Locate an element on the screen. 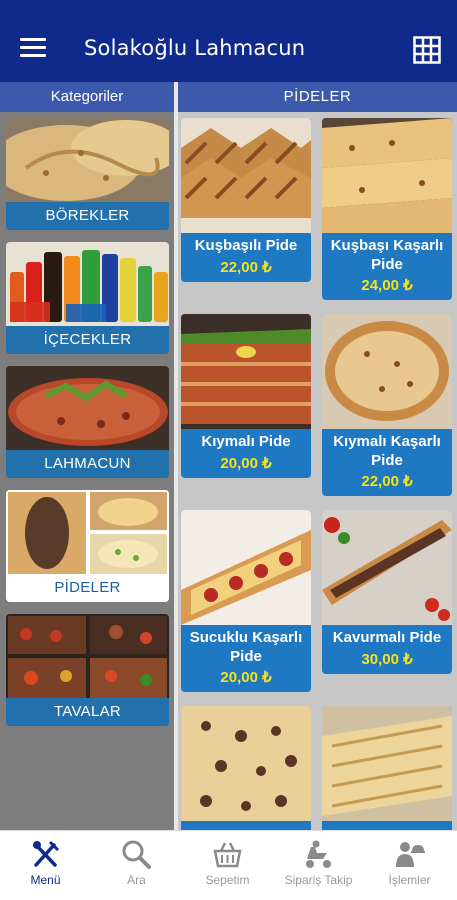 This screenshot has width=457, height=900. delivery-icon is located at coordinates (318, 854).